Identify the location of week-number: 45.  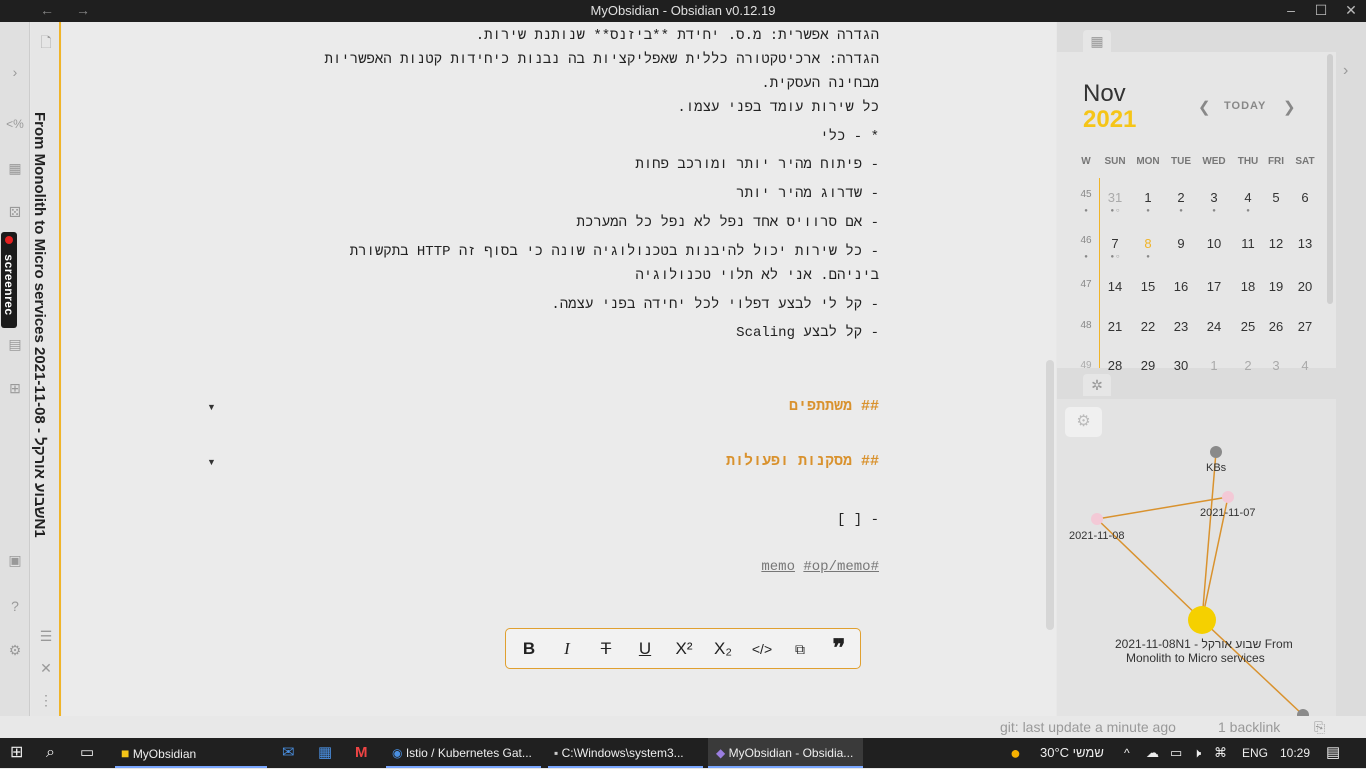
(1086, 194).